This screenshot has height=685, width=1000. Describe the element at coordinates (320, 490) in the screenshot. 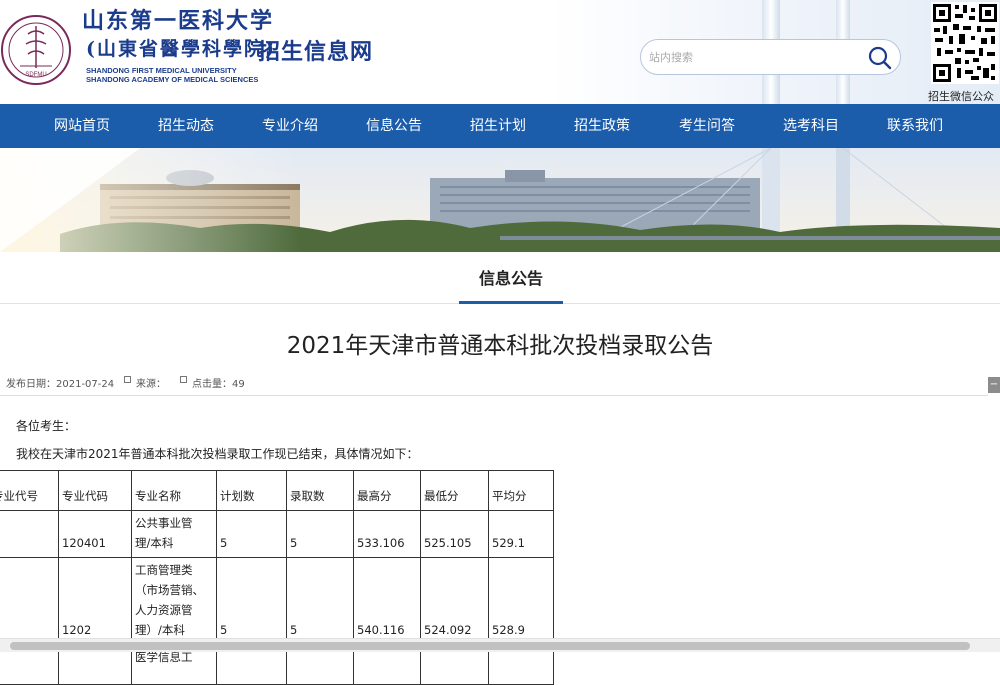

I see `th-admitted: 录取数` at that location.